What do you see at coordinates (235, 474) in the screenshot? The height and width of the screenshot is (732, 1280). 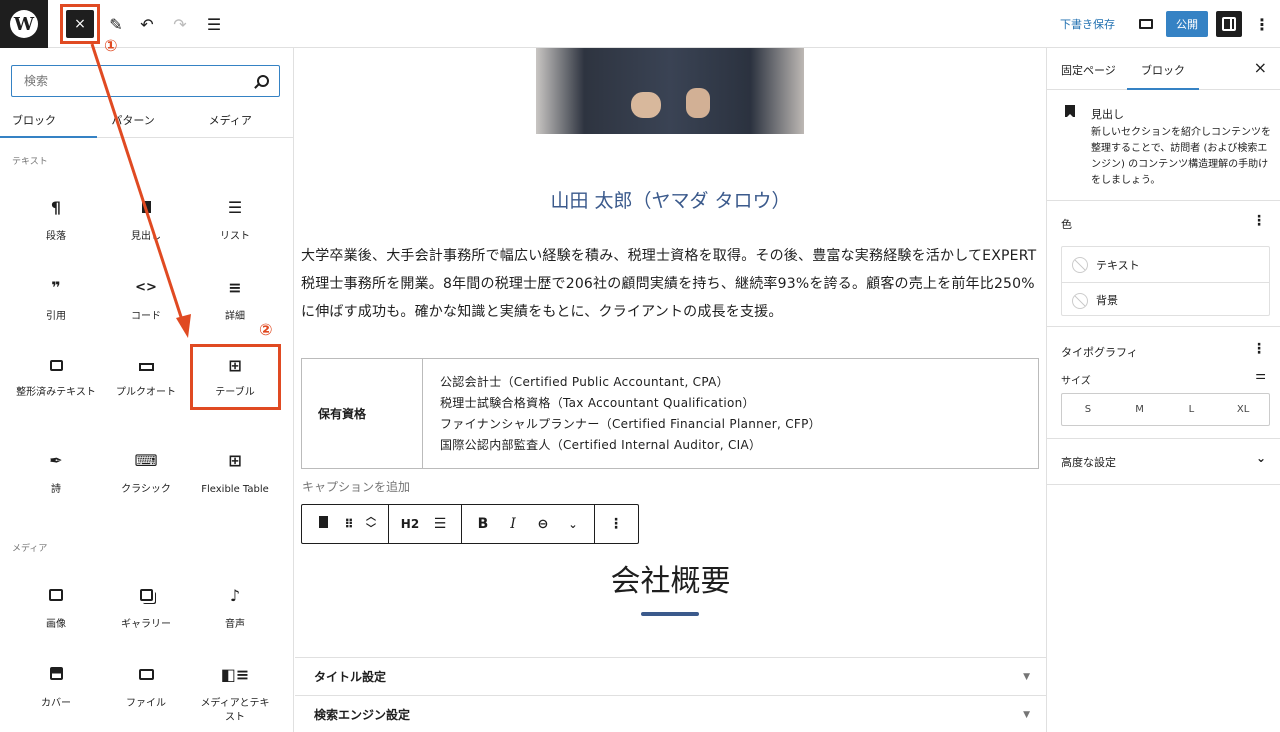 I see `block-item-flexible-table: ⊞ Flexible Table` at bounding box center [235, 474].